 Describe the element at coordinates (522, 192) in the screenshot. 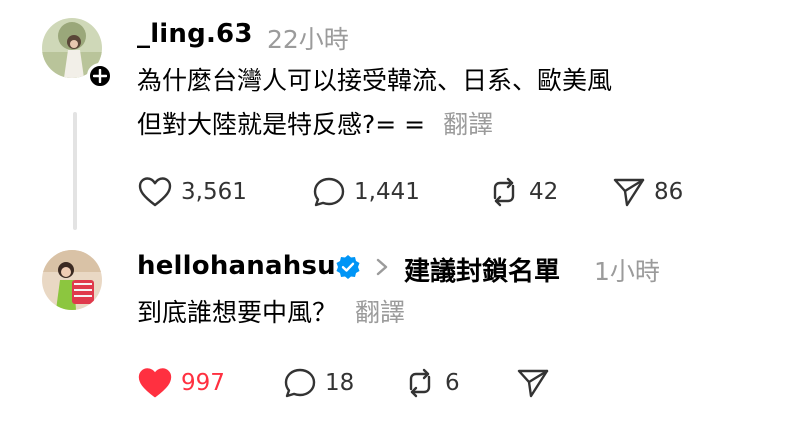

I see `repost-button: 42` at that location.